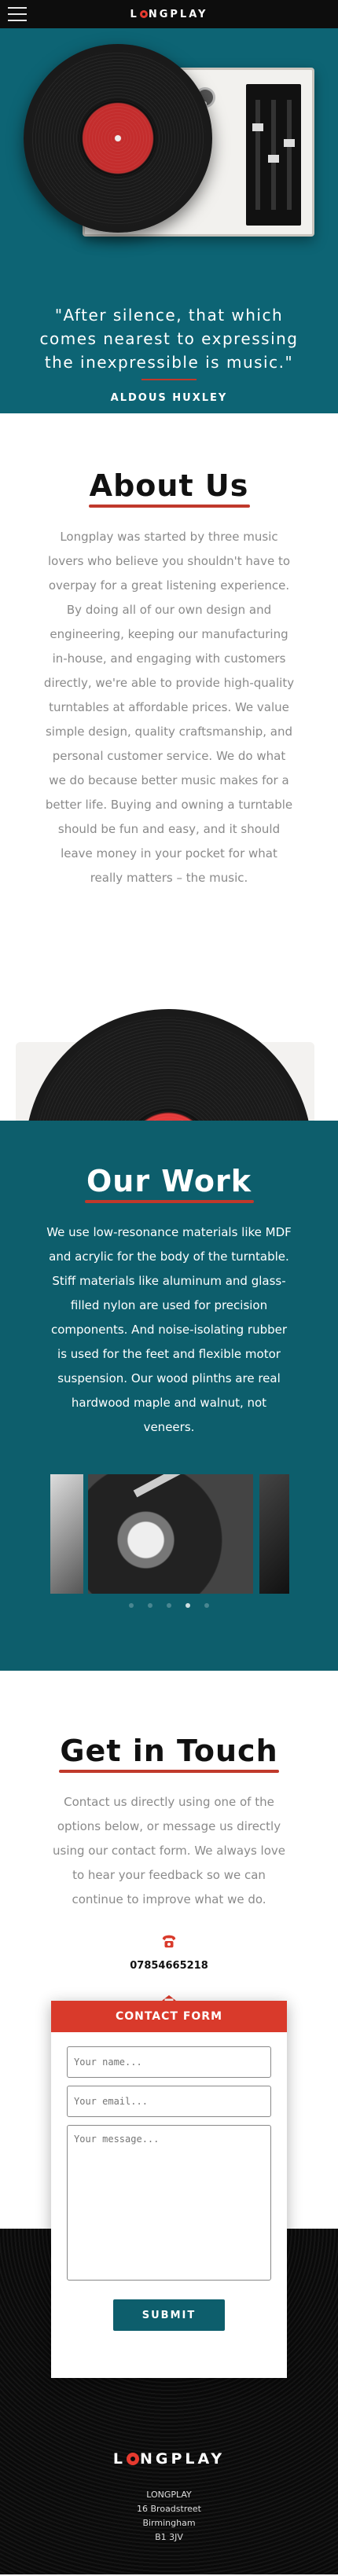 The width and height of the screenshot is (338, 2576). What do you see at coordinates (169, 379) in the screenshot?
I see `quote-divider` at bounding box center [169, 379].